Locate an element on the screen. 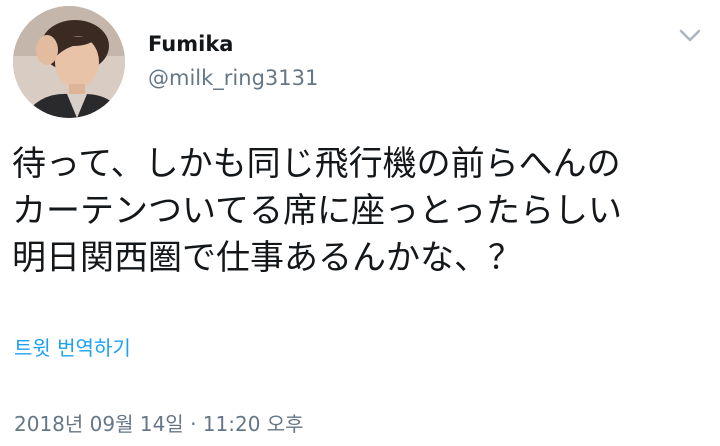 This screenshot has width=720, height=446. avatar-photo is located at coordinates (69, 62).